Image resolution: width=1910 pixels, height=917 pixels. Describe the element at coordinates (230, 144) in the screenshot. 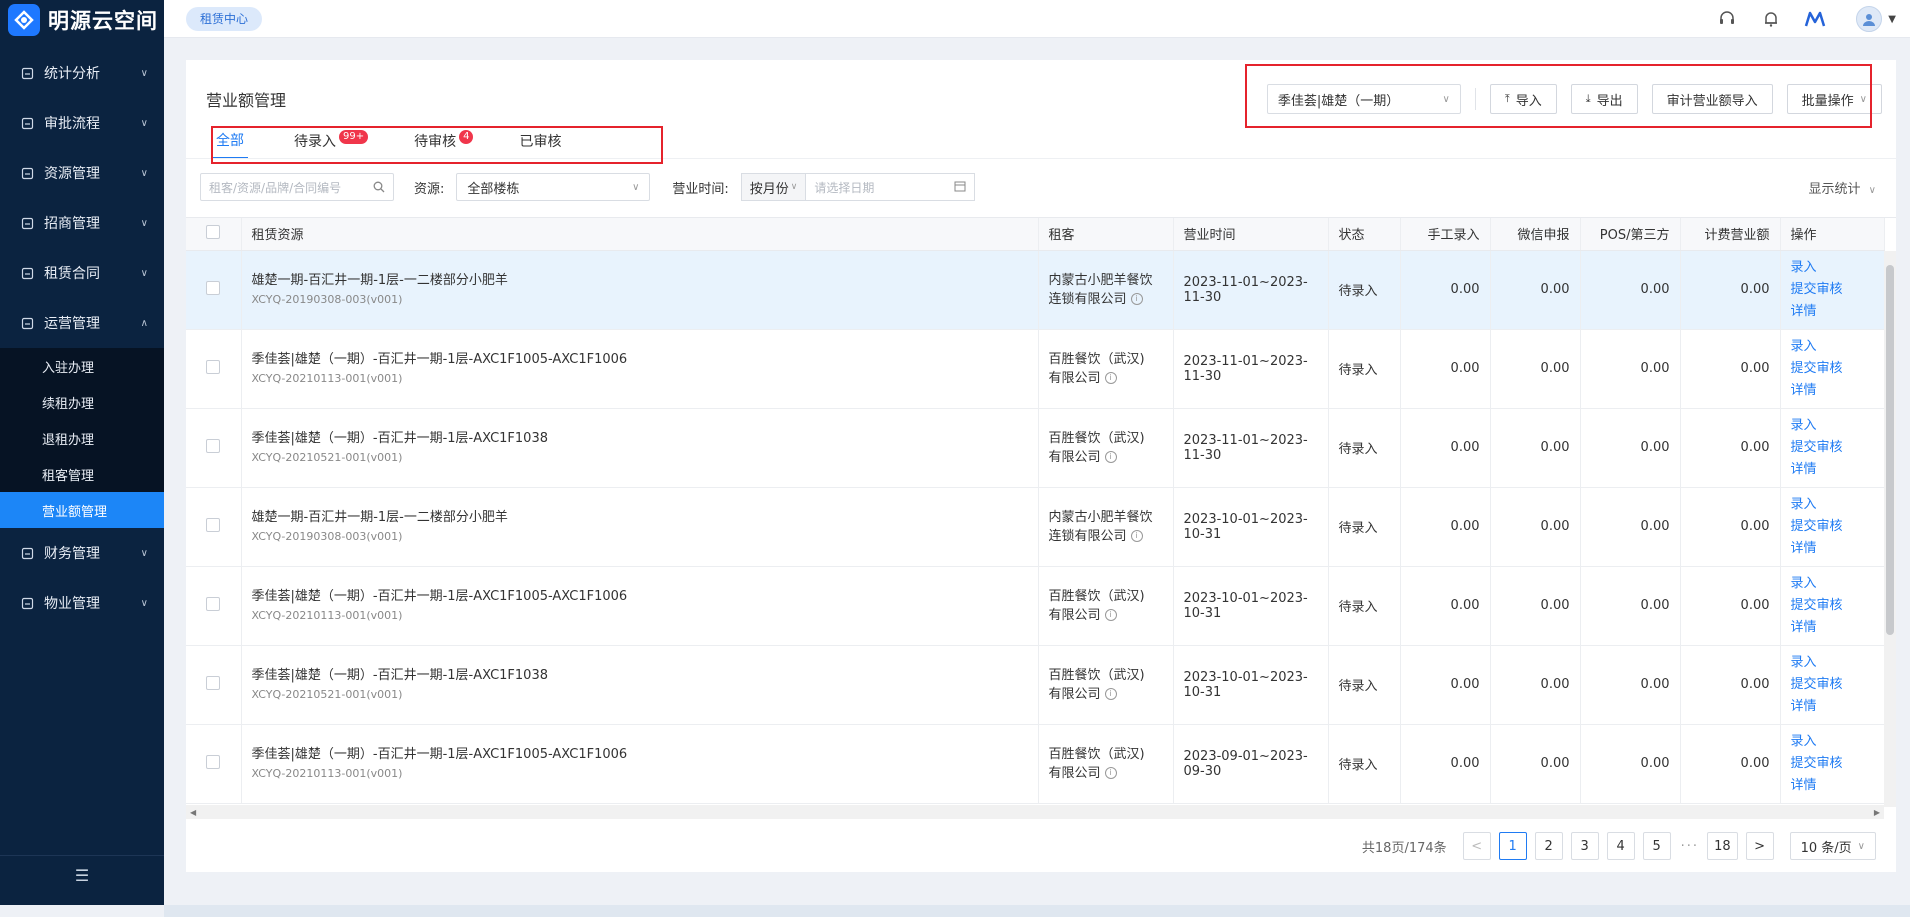

I see `tab-all: 全部` at that location.